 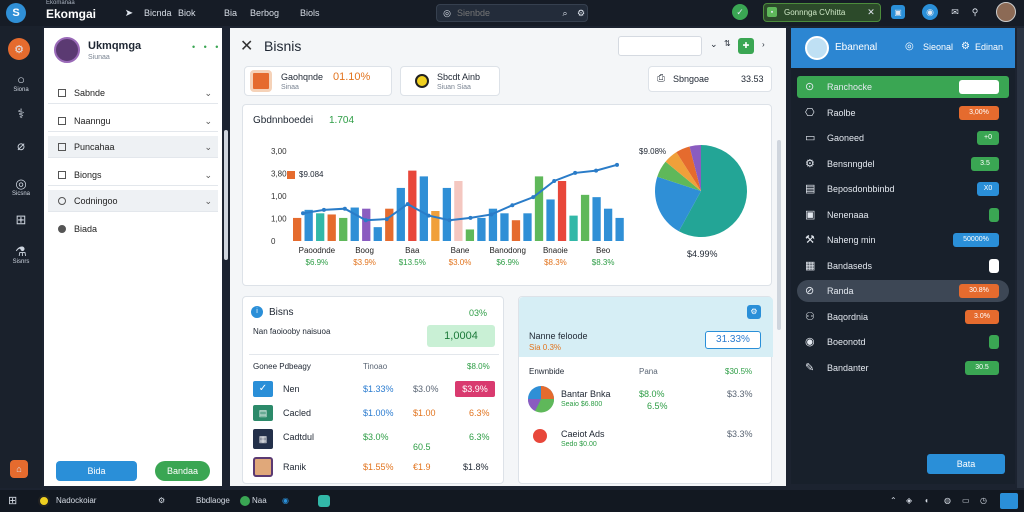 What do you see at coordinates (710, 79) in the screenshot?
I see `stat-card-3: ⎙ Sbngoae 33.53` at bounding box center [710, 79].